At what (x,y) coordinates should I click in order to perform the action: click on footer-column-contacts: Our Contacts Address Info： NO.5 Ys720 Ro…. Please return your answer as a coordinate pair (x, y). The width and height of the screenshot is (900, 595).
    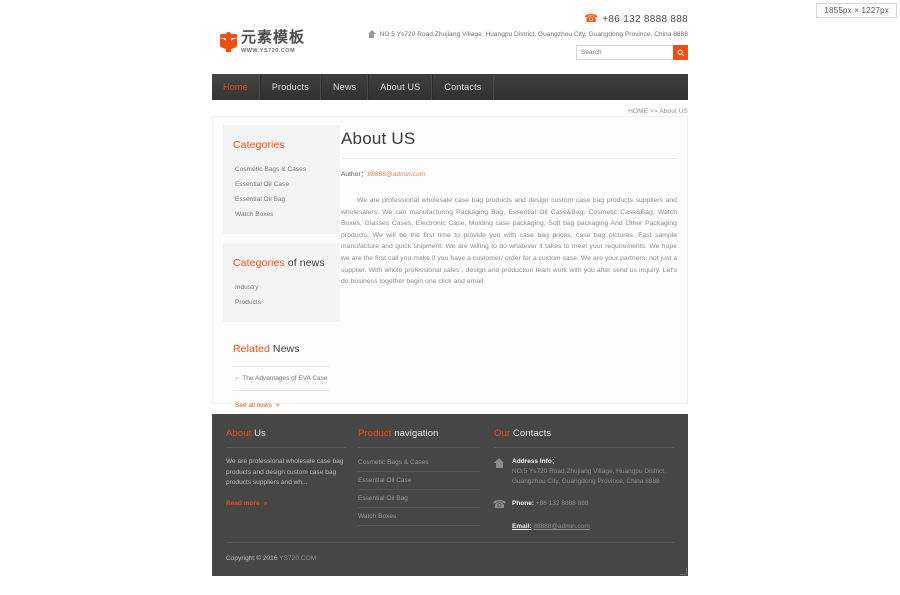
    Looking at the image, I should click on (583, 486).